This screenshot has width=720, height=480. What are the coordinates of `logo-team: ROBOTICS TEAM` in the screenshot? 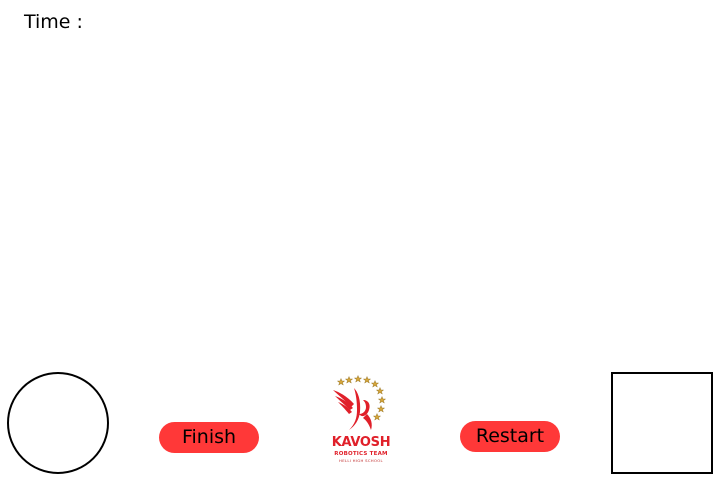 It's located at (361, 454).